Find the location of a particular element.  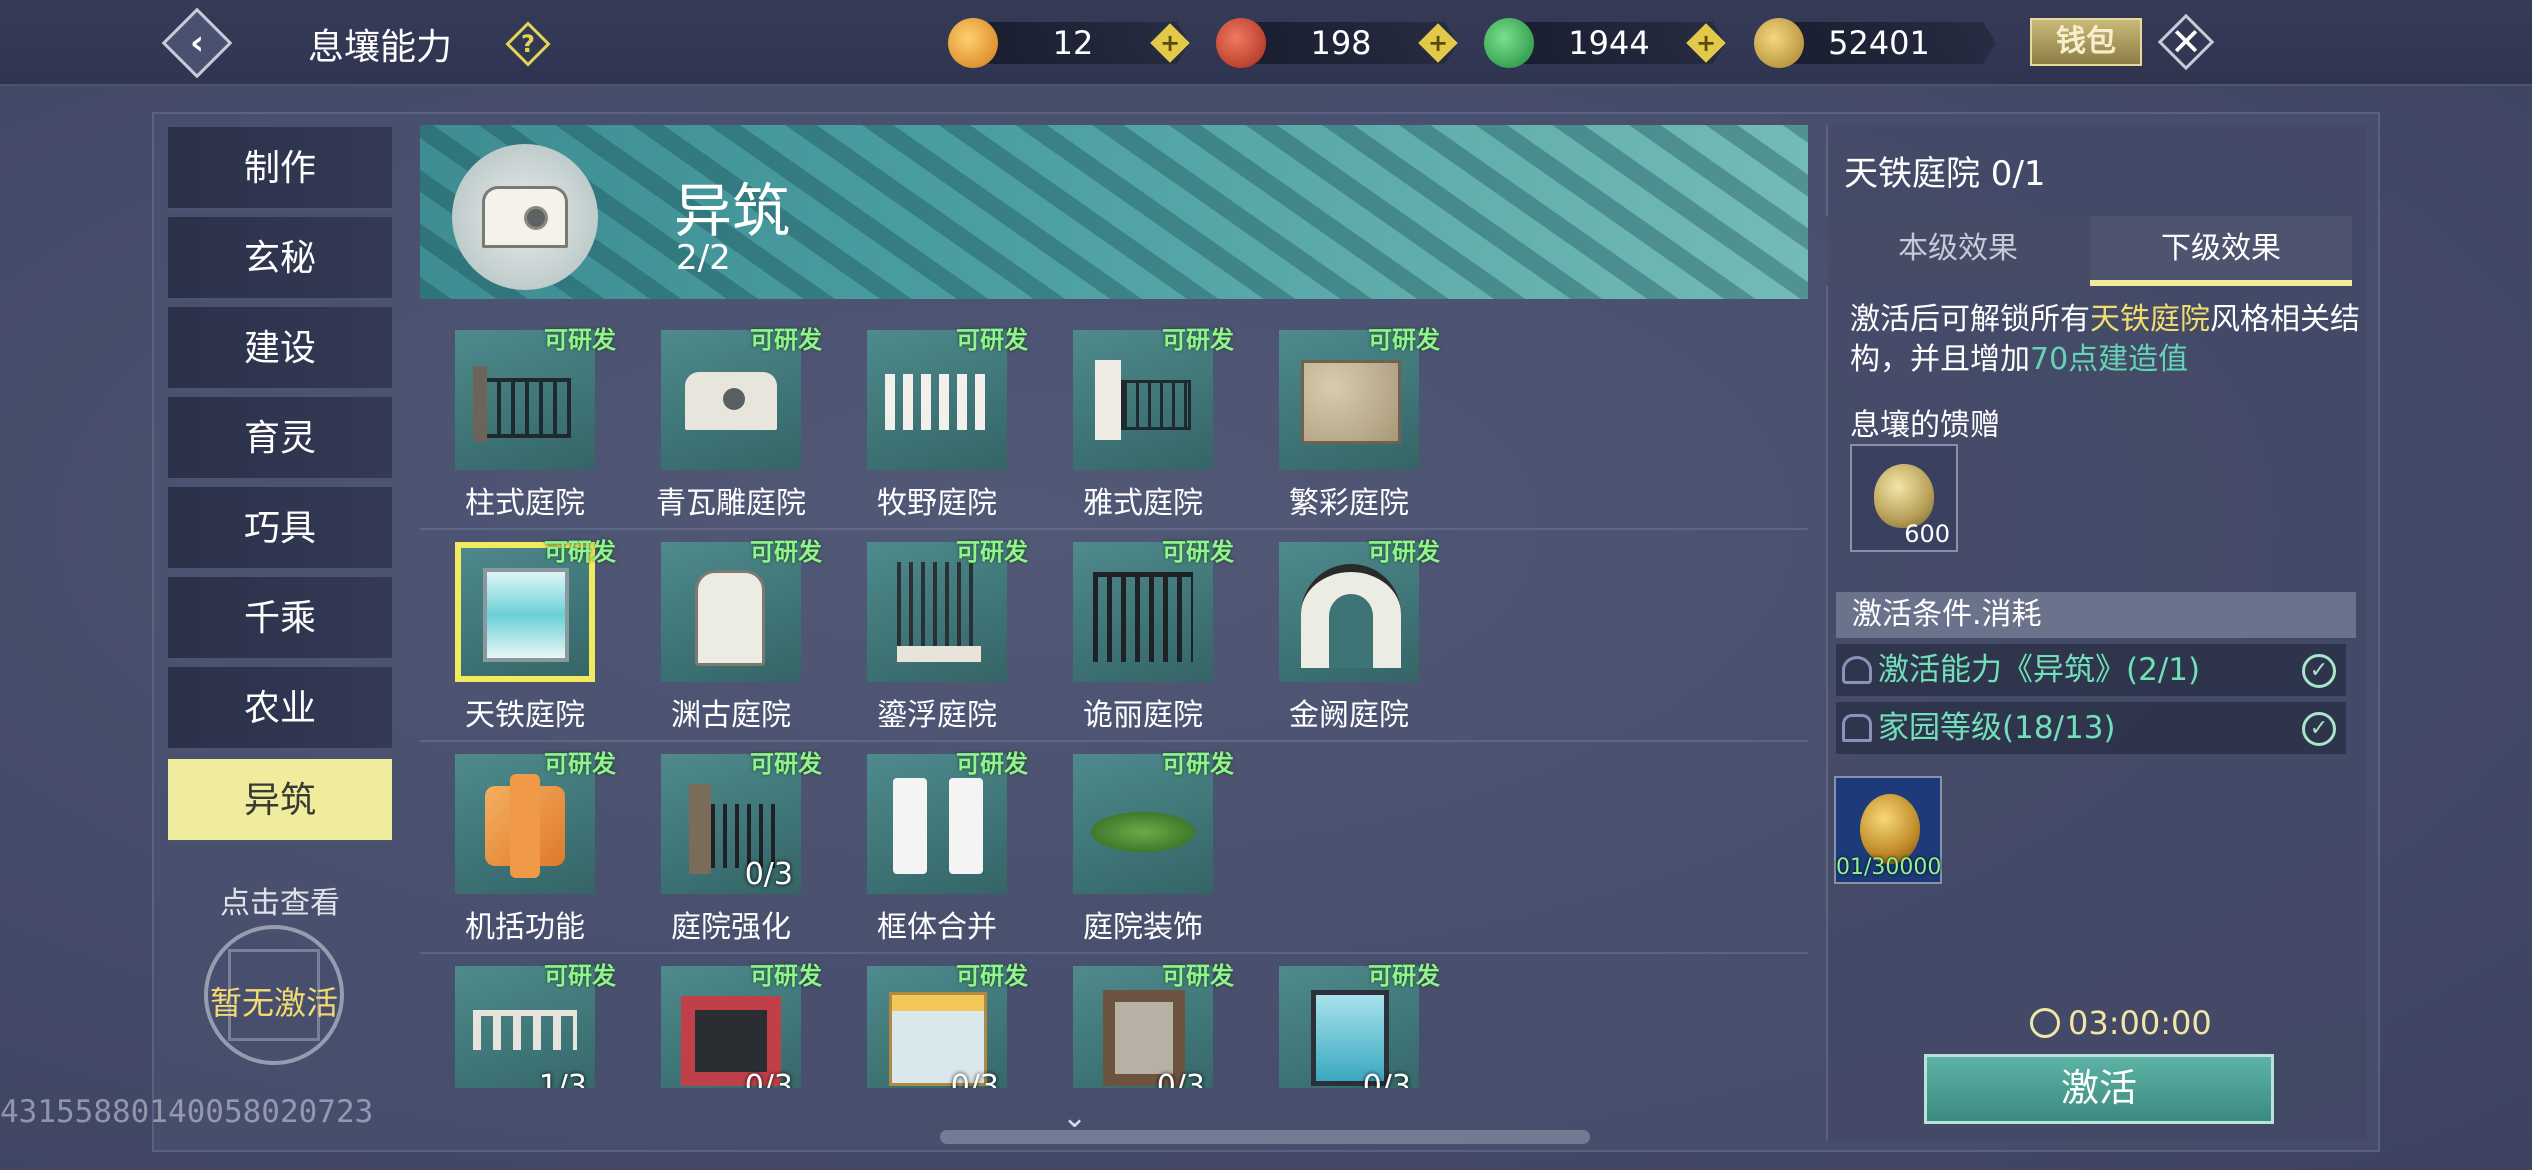

clock-icon is located at coordinates (2045, 1023).